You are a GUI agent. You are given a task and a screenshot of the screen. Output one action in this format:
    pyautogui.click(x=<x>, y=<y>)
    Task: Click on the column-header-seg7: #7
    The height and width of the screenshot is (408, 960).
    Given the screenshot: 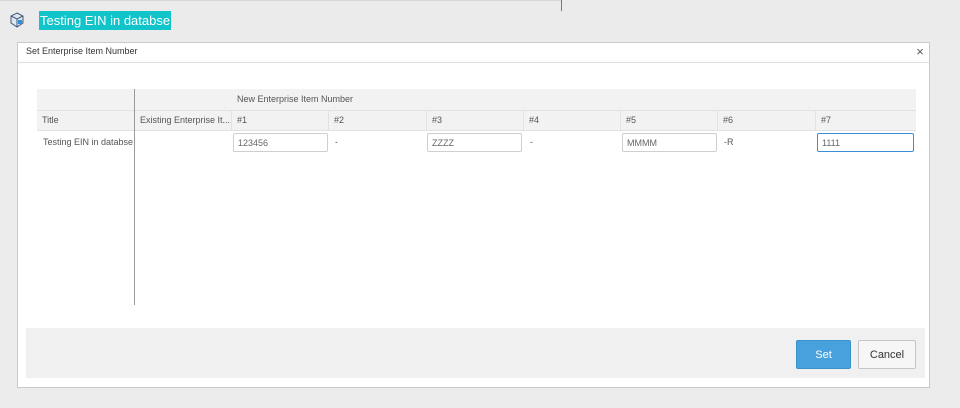 What is the action you would take?
    pyautogui.click(x=866, y=120)
    